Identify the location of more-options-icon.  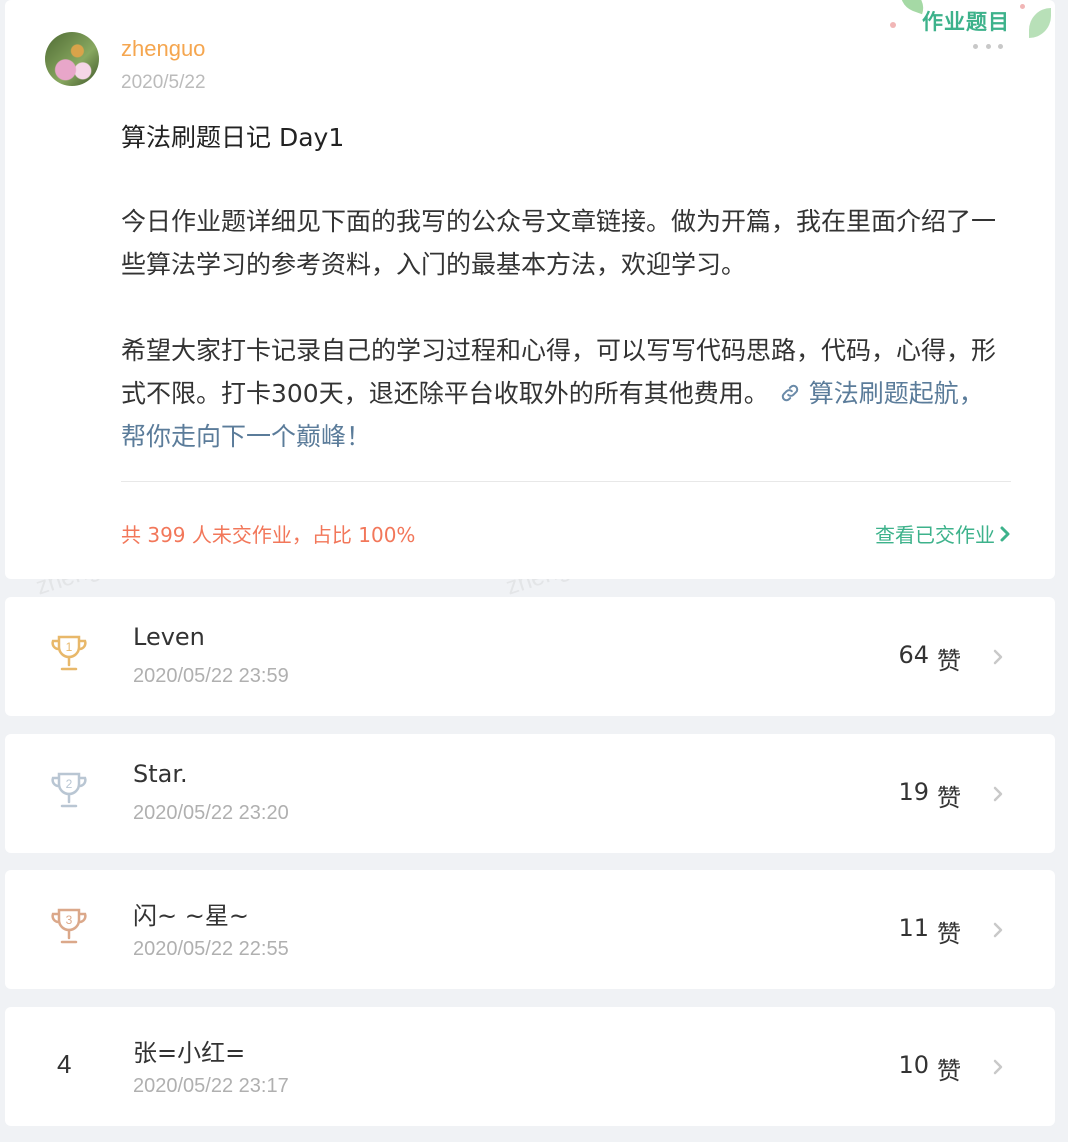
(988, 46).